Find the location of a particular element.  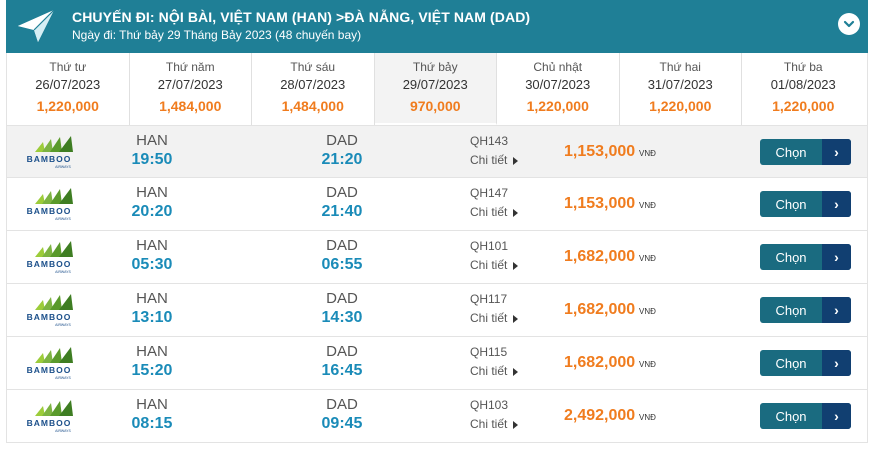

departure-time: 19:50 is located at coordinates (152, 159).